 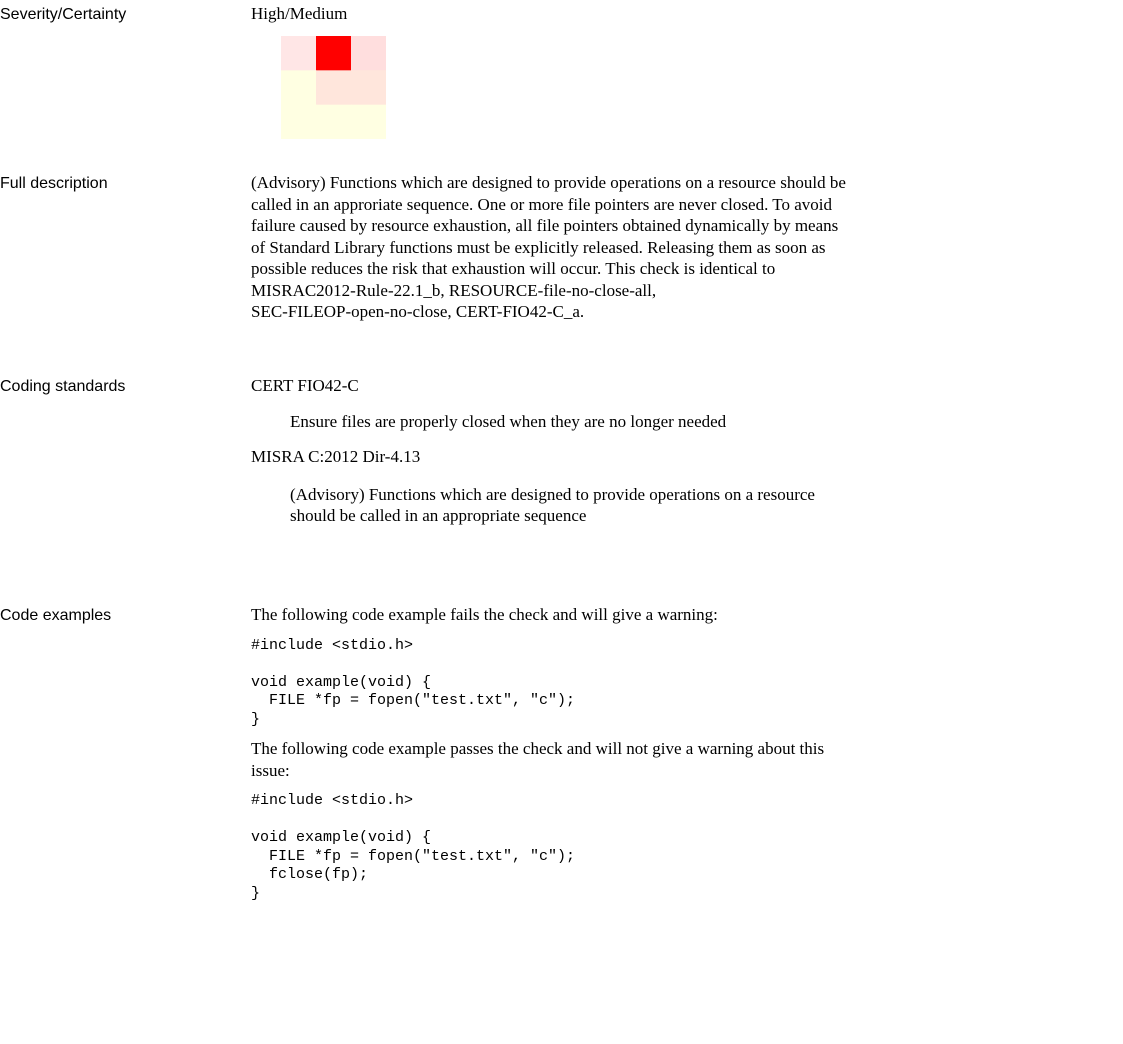 What do you see at coordinates (56, 615) in the screenshot?
I see `examples-label: Code examples` at bounding box center [56, 615].